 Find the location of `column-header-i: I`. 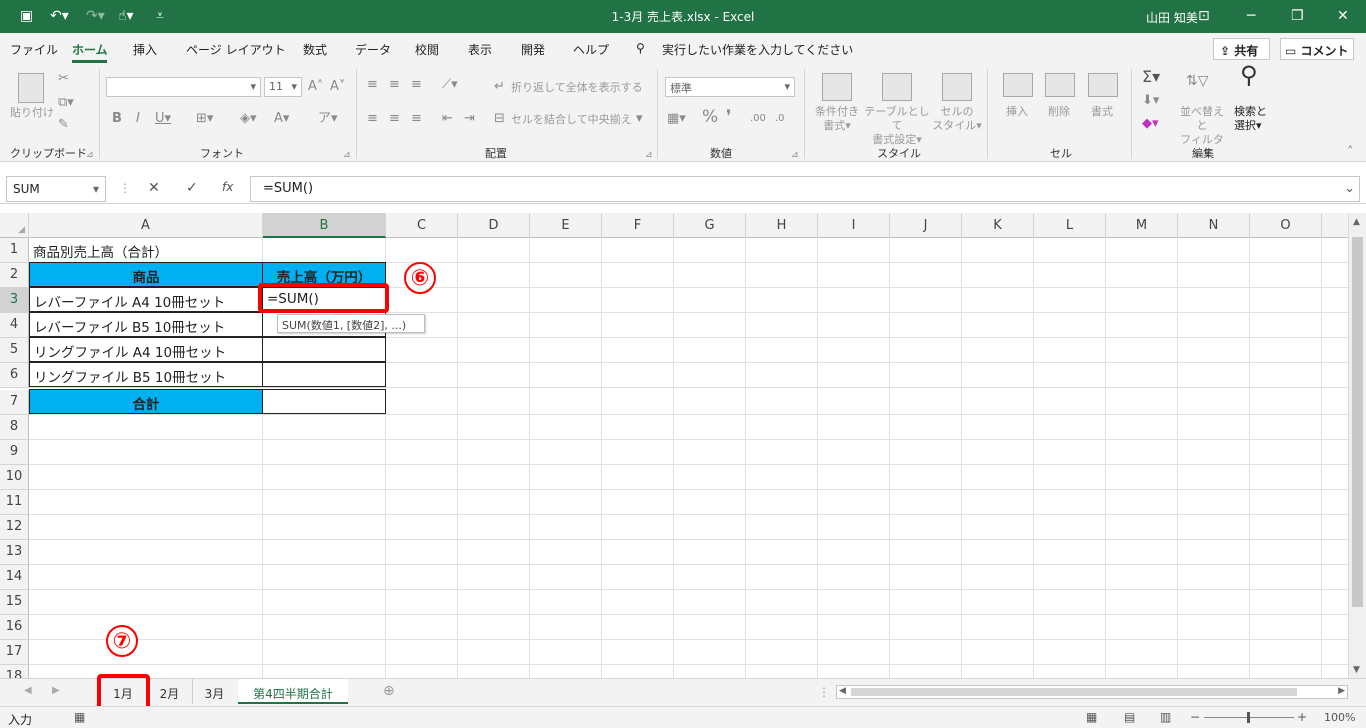

column-header-i: I is located at coordinates (854, 225).